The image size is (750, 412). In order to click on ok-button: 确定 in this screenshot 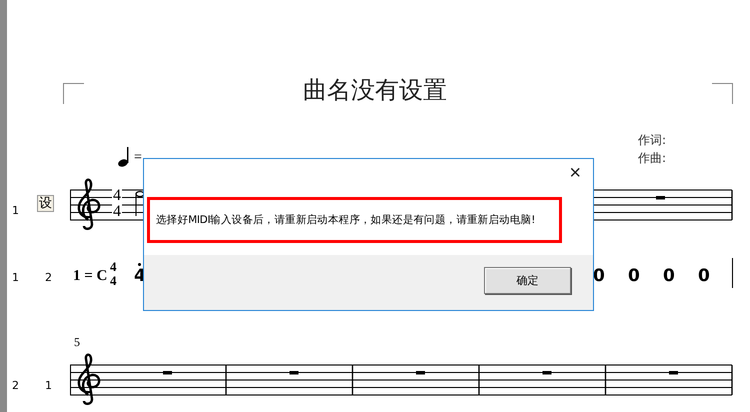, I will do `click(527, 280)`.